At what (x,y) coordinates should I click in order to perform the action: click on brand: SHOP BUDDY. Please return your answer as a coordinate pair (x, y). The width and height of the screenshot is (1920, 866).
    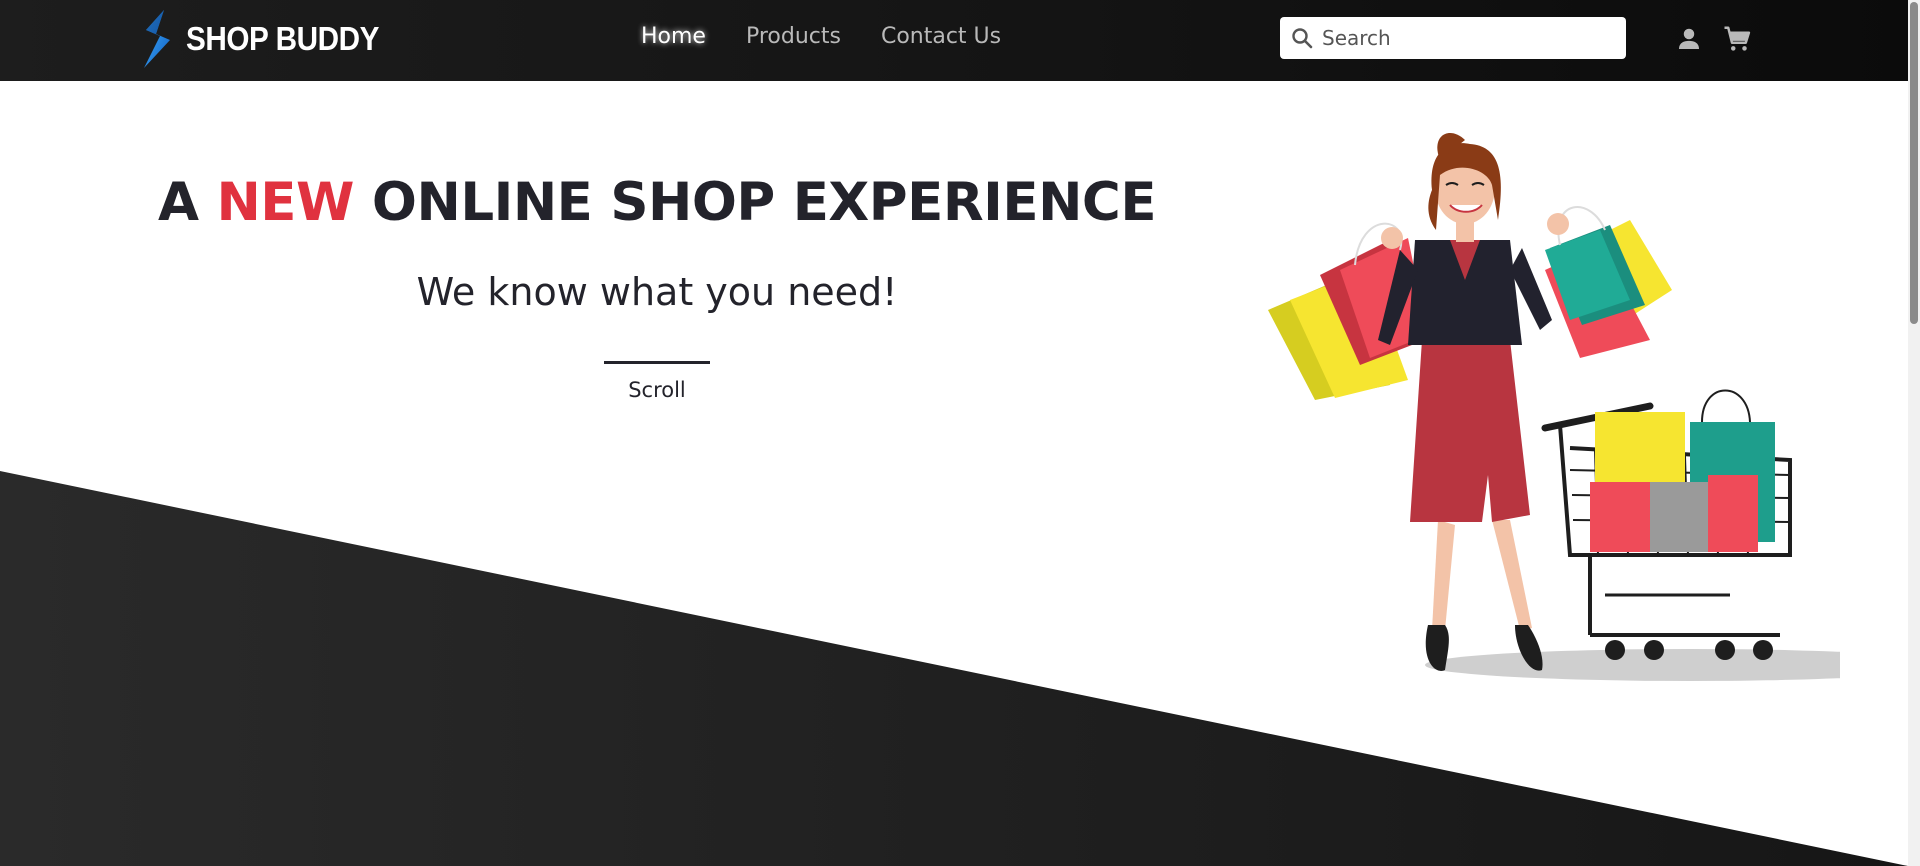
    Looking at the image, I should click on (270, 39).